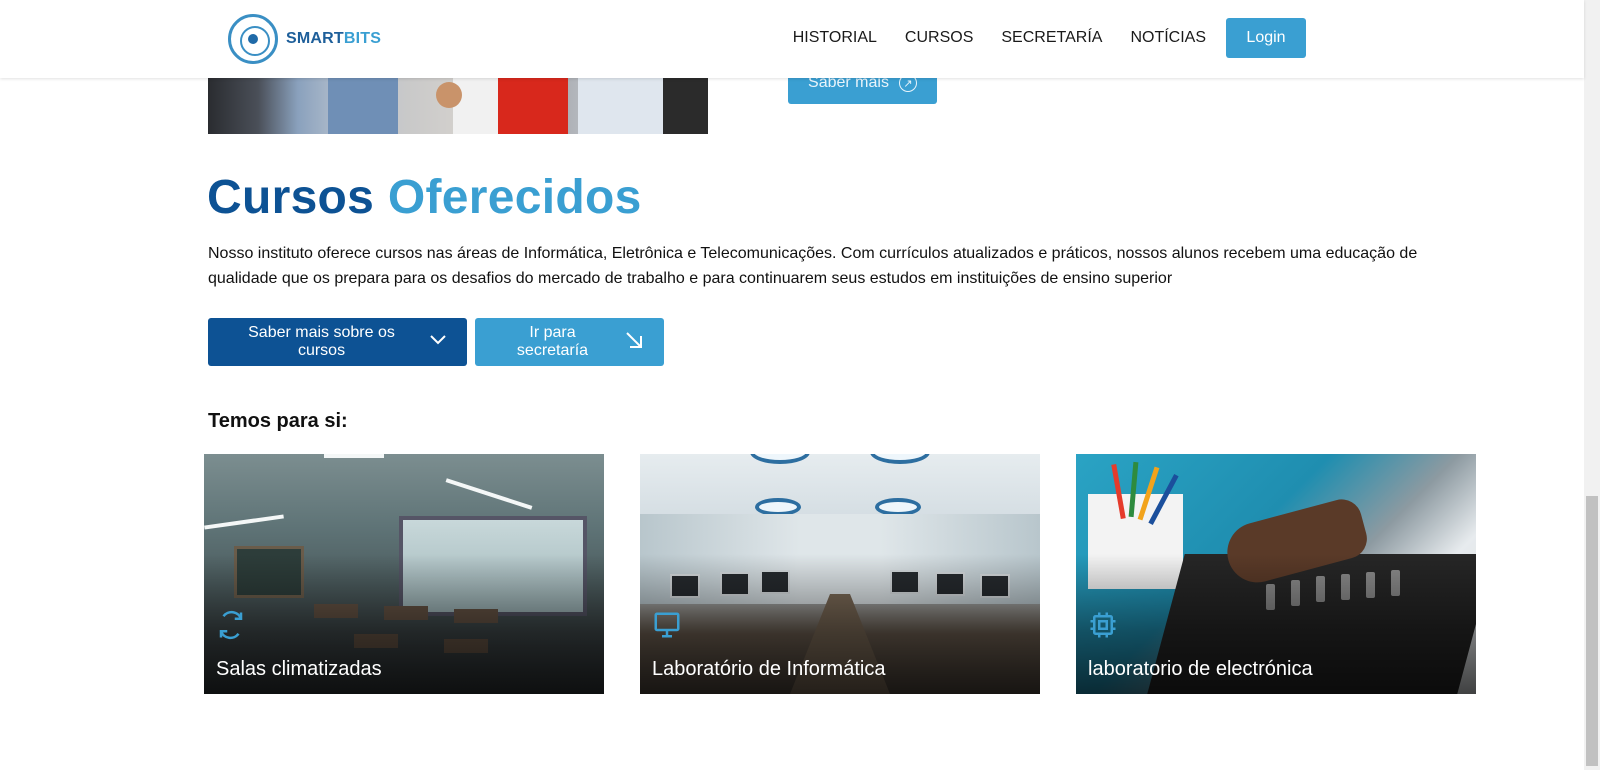 This screenshot has width=1600, height=770. Describe the element at coordinates (939, 38) in the screenshot. I see `nav-item-cursos: CURSOS` at that location.